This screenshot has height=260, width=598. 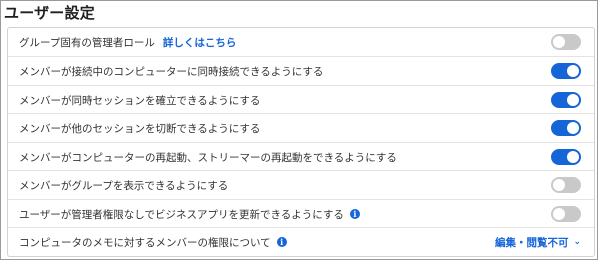 I want to click on chevron-down-icon: ⌄, so click(x=577, y=242).